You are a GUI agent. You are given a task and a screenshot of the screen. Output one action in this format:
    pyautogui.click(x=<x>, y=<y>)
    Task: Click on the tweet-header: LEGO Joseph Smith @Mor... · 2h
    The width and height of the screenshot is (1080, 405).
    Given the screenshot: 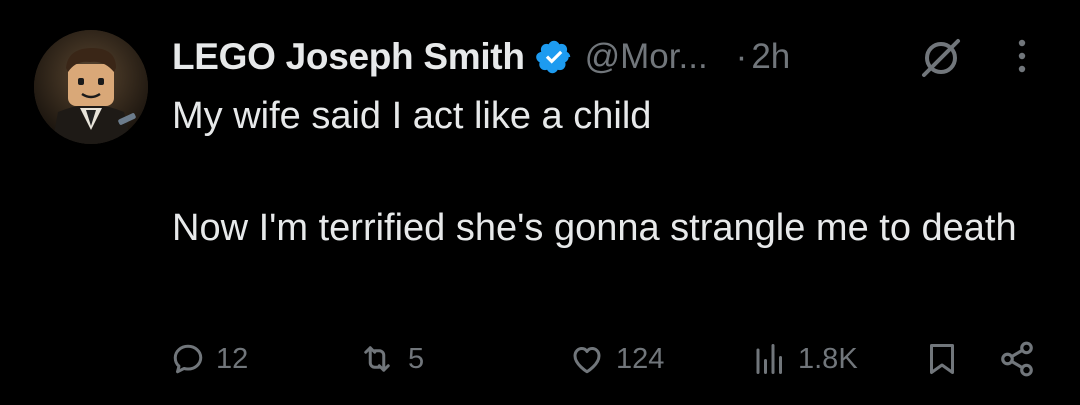 What is the action you would take?
    pyautogui.click(x=616, y=57)
    